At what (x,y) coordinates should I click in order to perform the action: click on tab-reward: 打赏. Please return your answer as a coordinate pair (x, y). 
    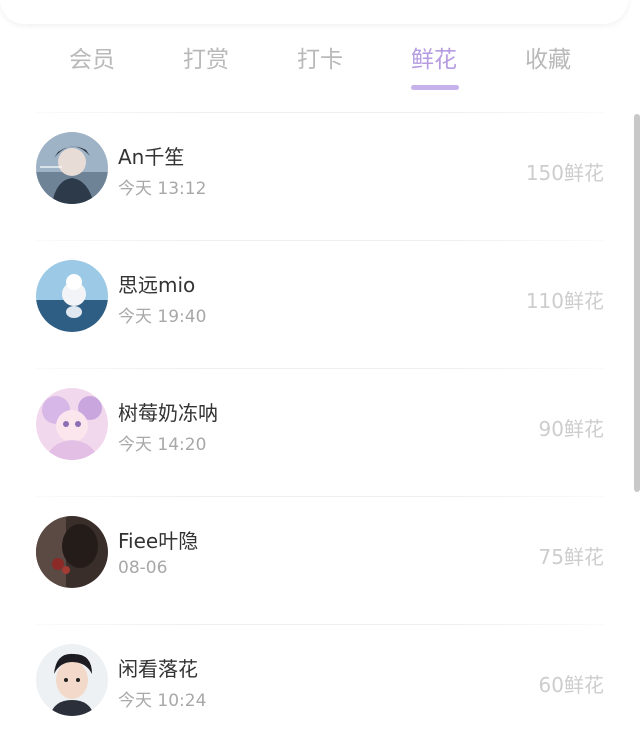
    Looking at the image, I should click on (206, 65).